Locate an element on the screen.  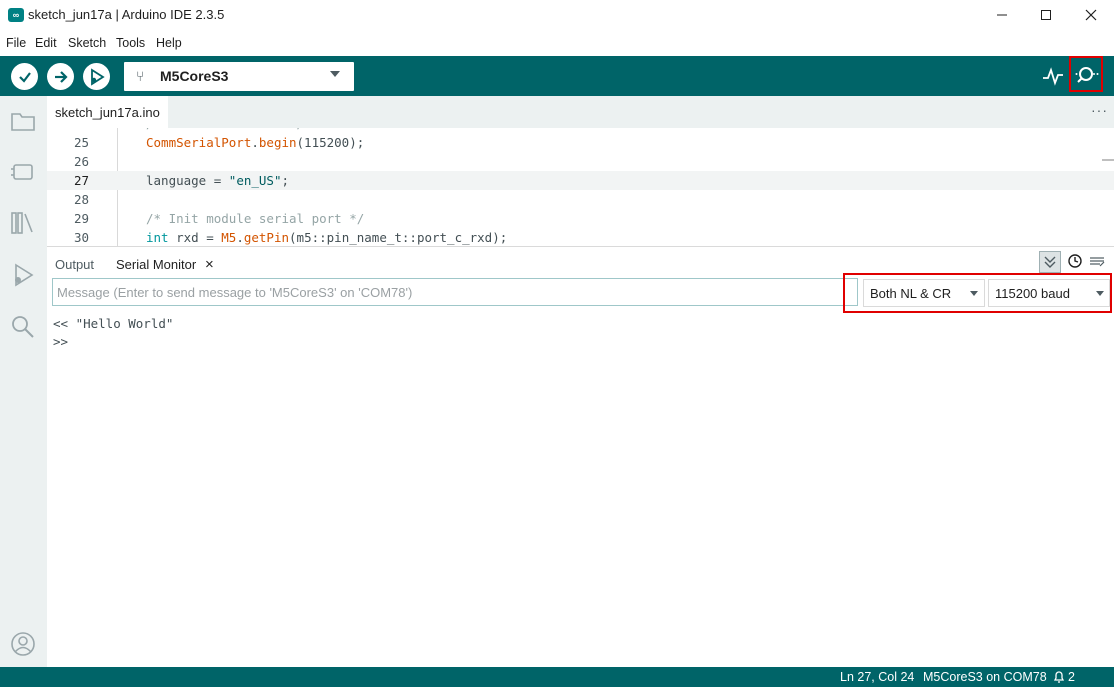
menu-edit: Edit is located at coordinates (46, 43).